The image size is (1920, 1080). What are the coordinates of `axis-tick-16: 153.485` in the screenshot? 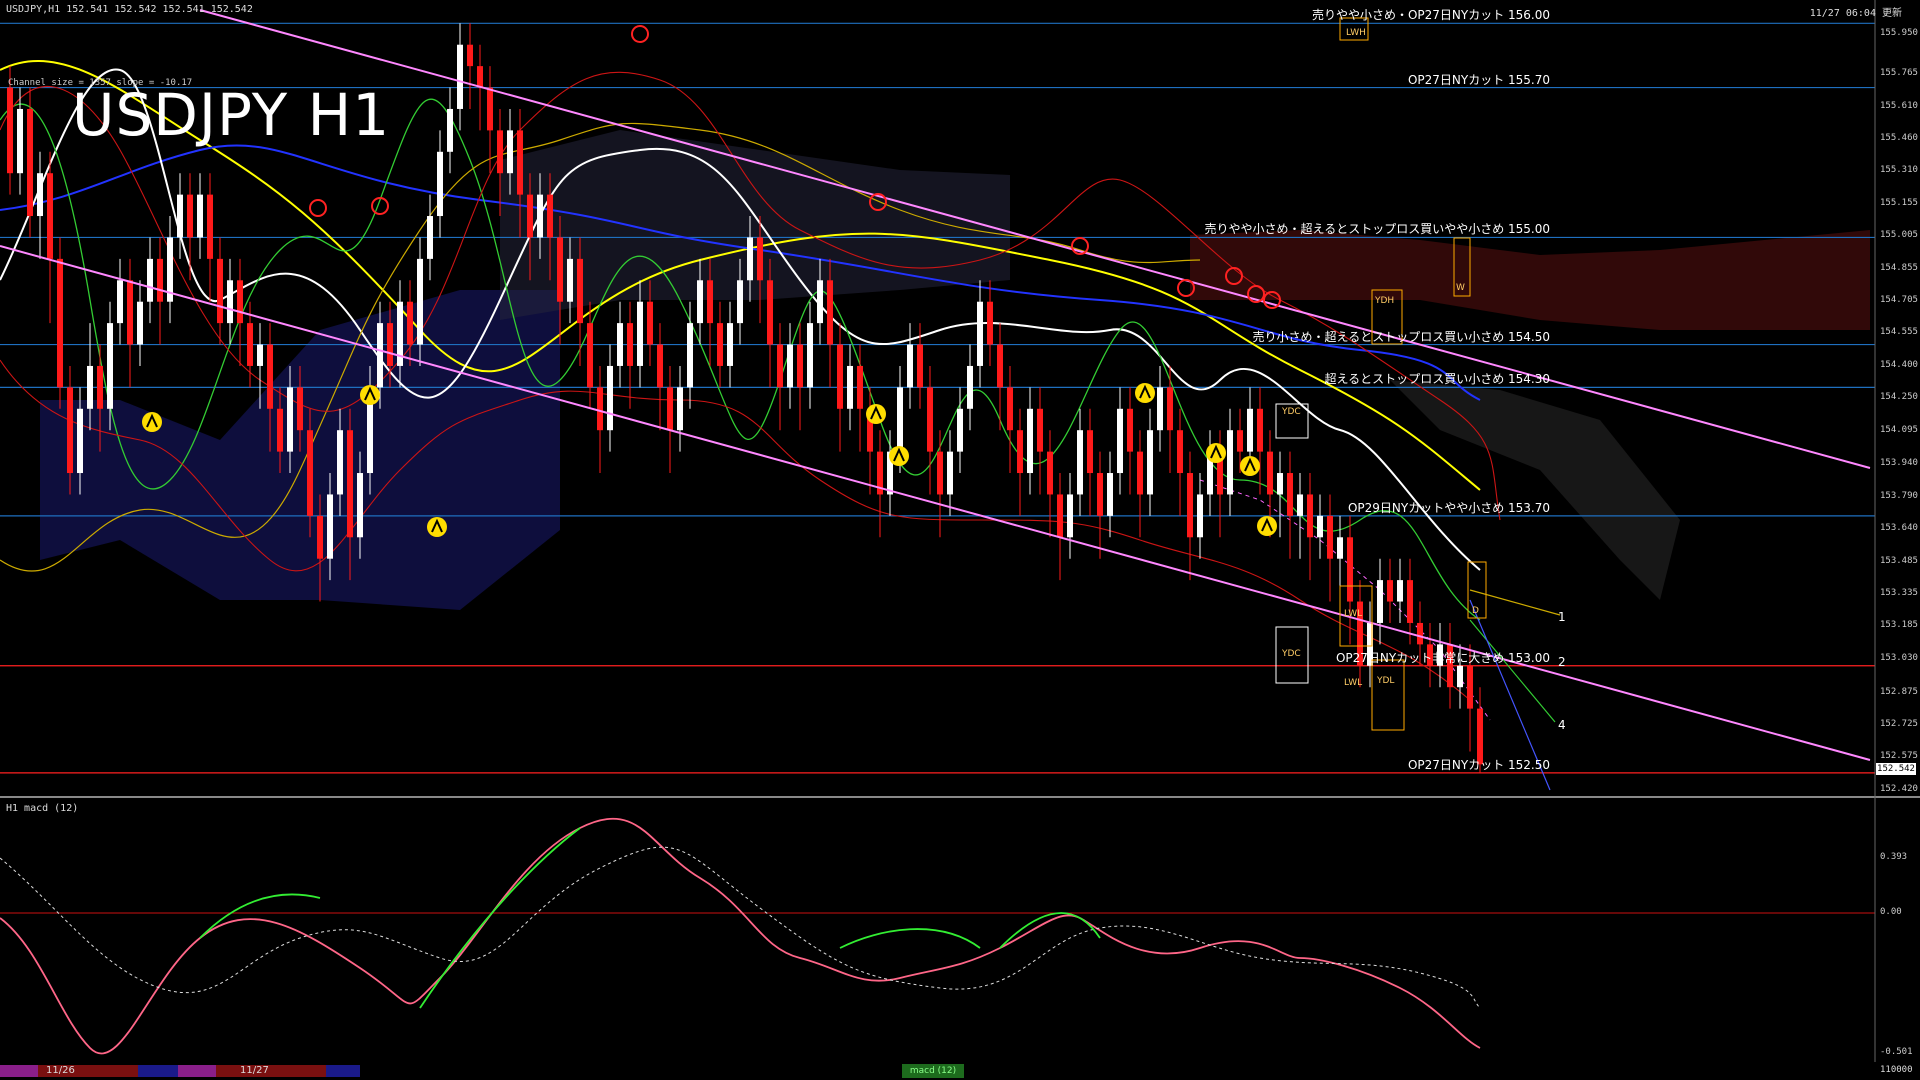 It's located at (1899, 560).